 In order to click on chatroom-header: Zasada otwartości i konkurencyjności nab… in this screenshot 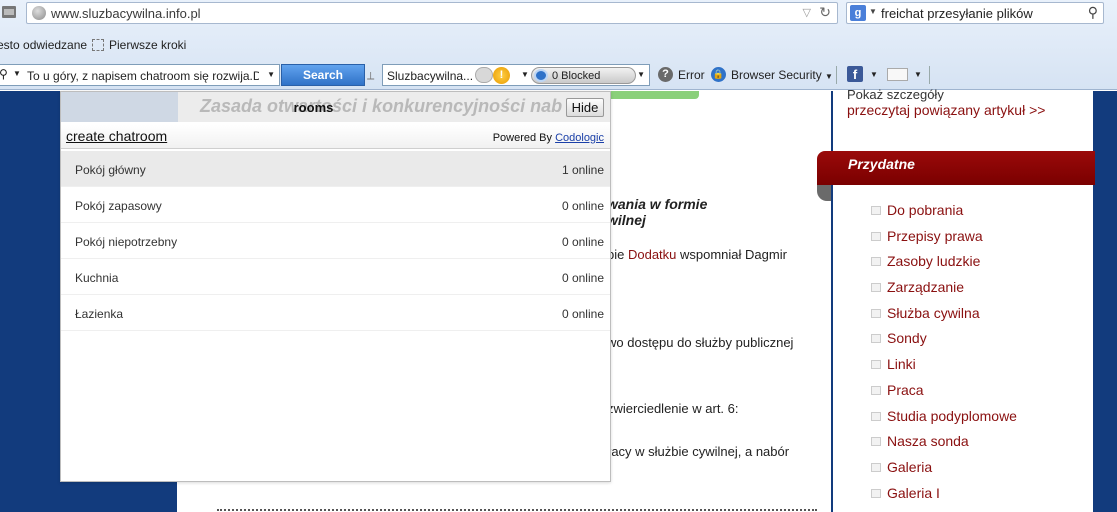, I will do `click(335, 107)`.